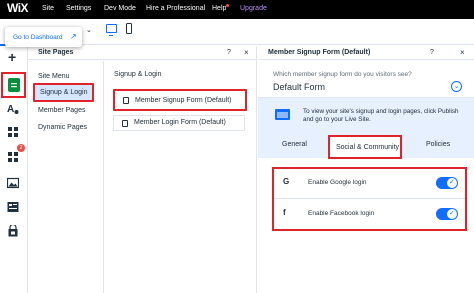 This screenshot has height=293, width=474. Describe the element at coordinates (319, 52) in the screenshot. I see `member-signup-title: Member Signup Form (Default)` at that location.